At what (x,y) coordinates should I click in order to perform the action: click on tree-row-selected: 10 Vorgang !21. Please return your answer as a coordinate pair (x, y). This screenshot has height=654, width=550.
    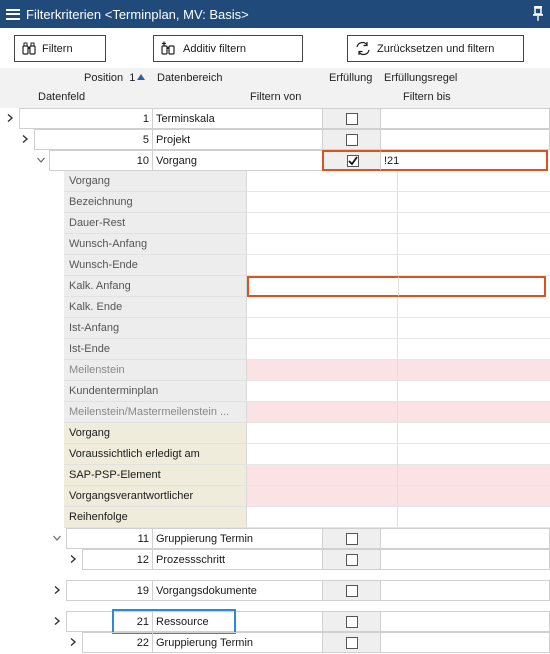
    Looking at the image, I should click on (275, 160).